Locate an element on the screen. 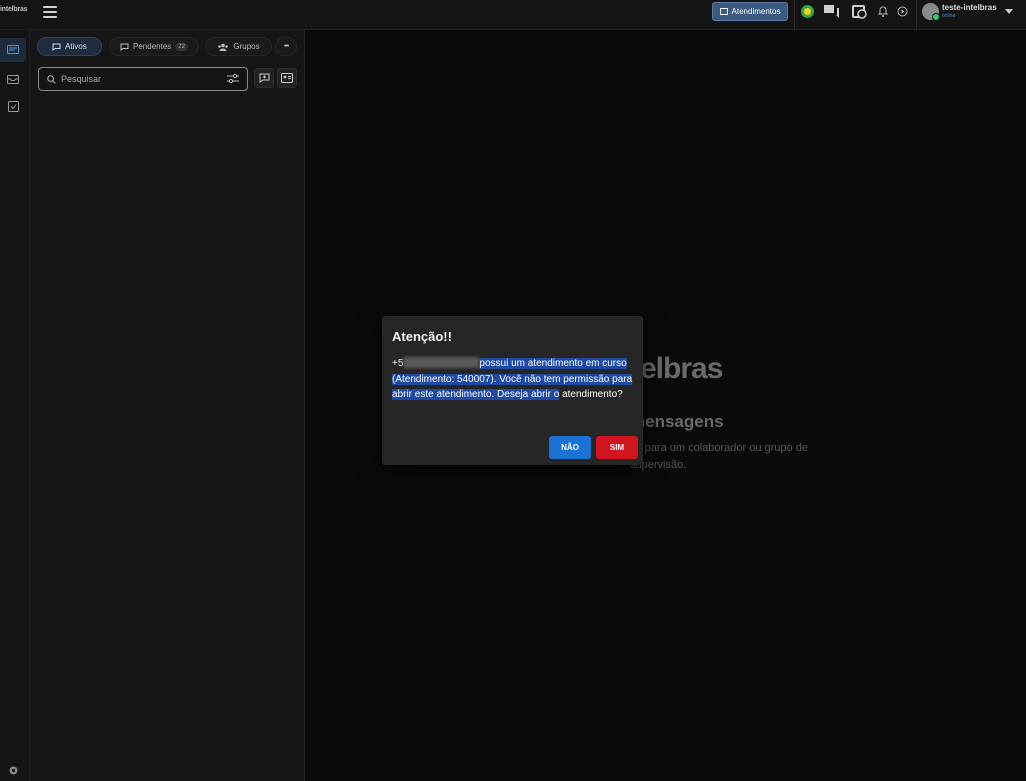  atendimentos-button: Atendimentos is located at coordinates (750, 11).